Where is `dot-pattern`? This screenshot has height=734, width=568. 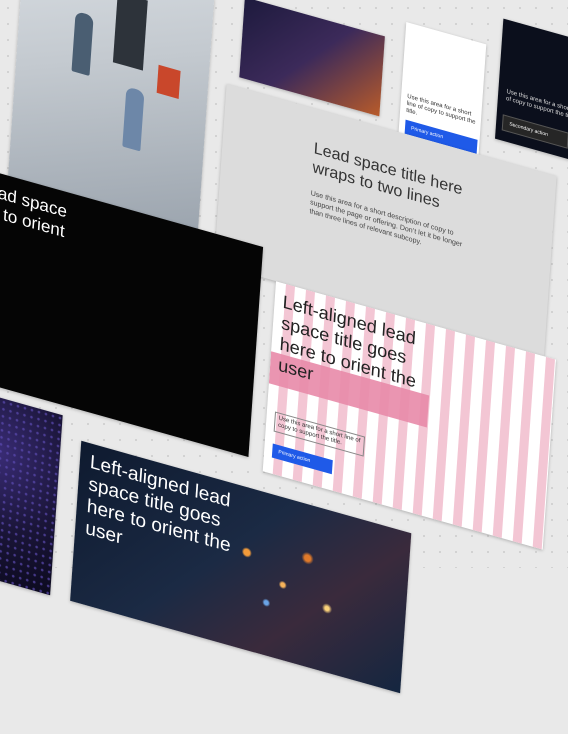 dot-pattern is located at coordinates (31, 493).